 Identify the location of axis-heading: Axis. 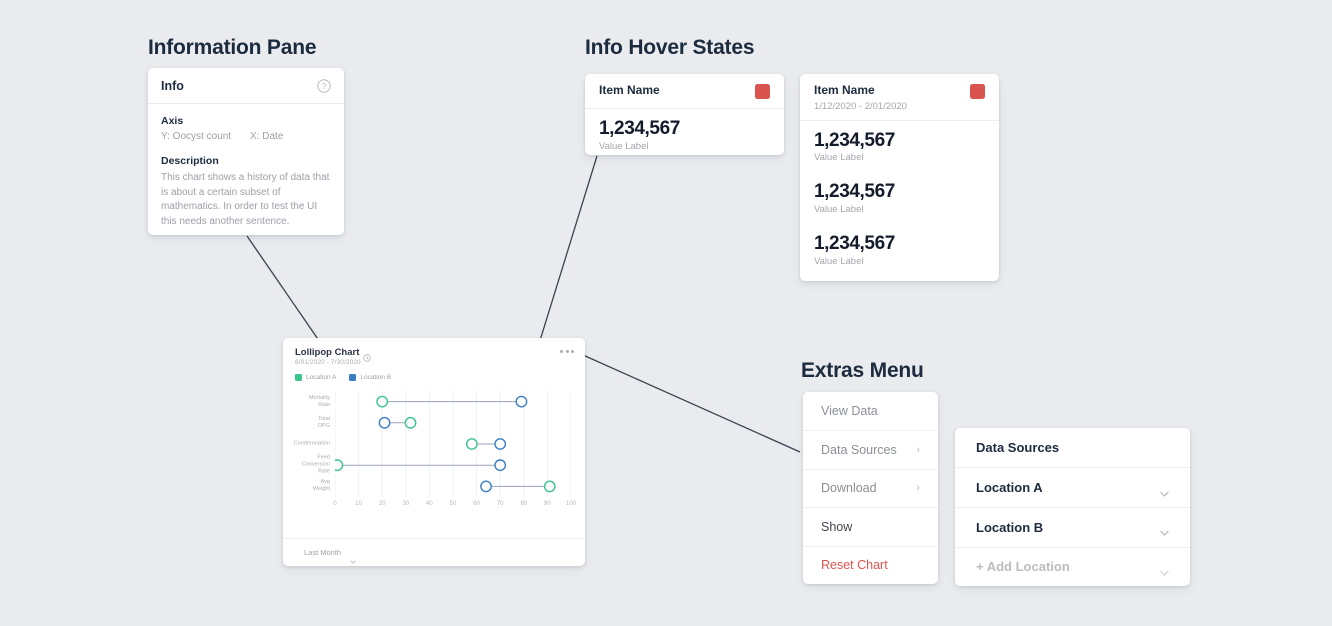
(172, 121).